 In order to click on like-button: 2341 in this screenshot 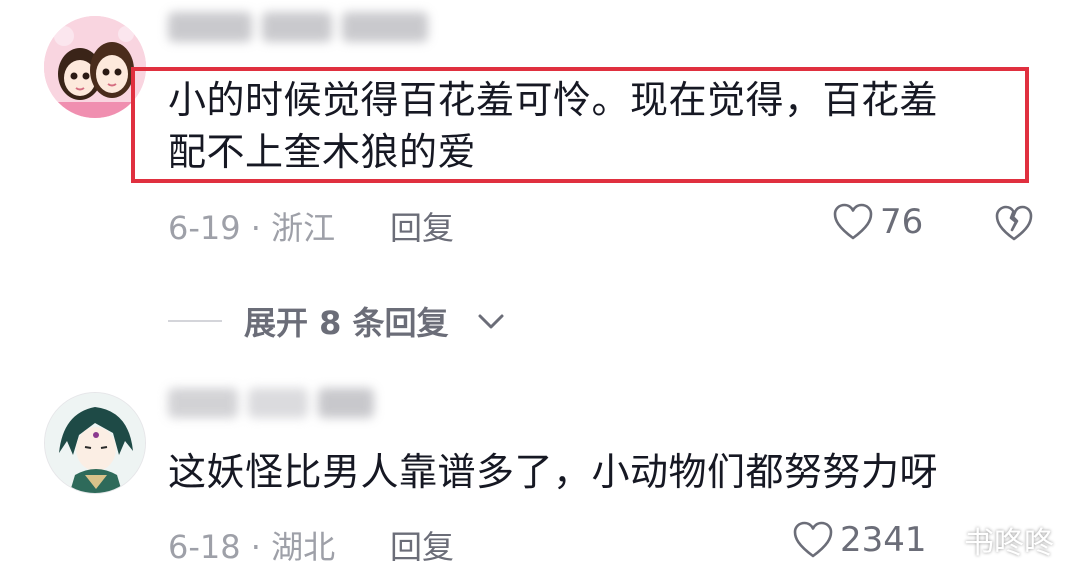, I will do `click(859, 540)`.